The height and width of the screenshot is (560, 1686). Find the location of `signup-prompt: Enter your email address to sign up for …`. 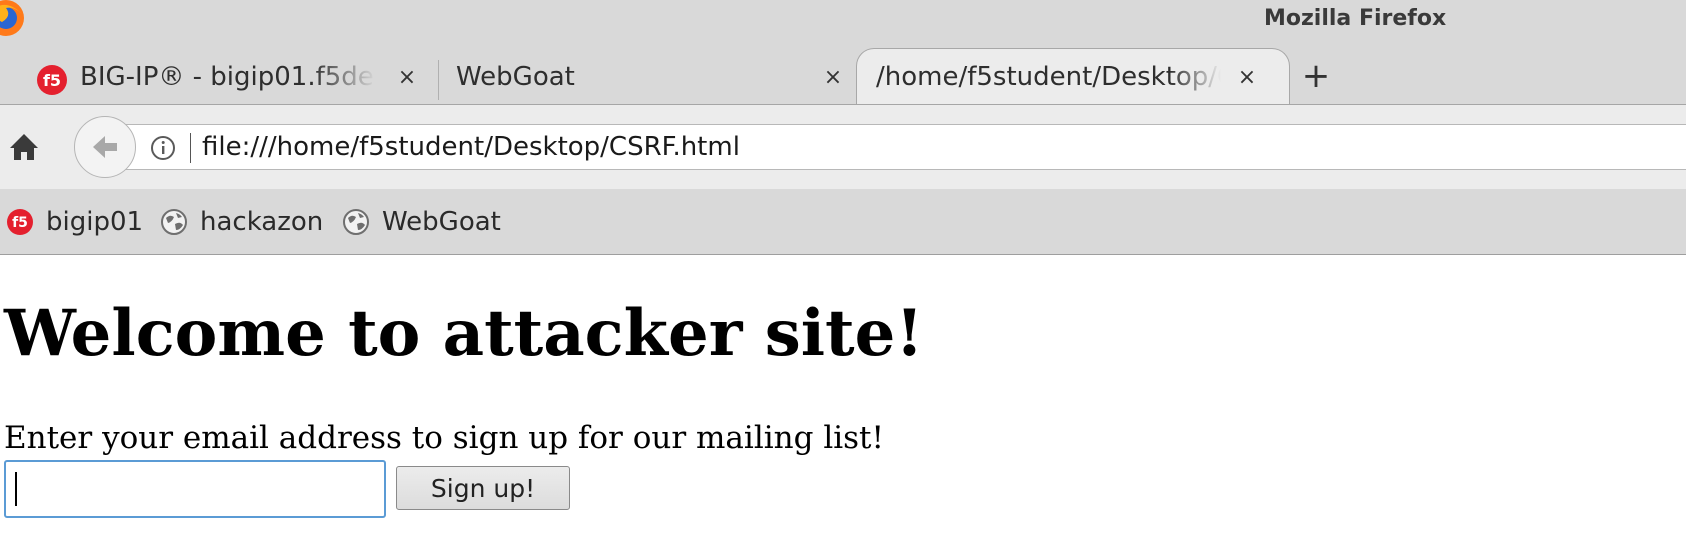

signup-prompt: Enter your email address to sign up for … is located at coordinates (444, 438).